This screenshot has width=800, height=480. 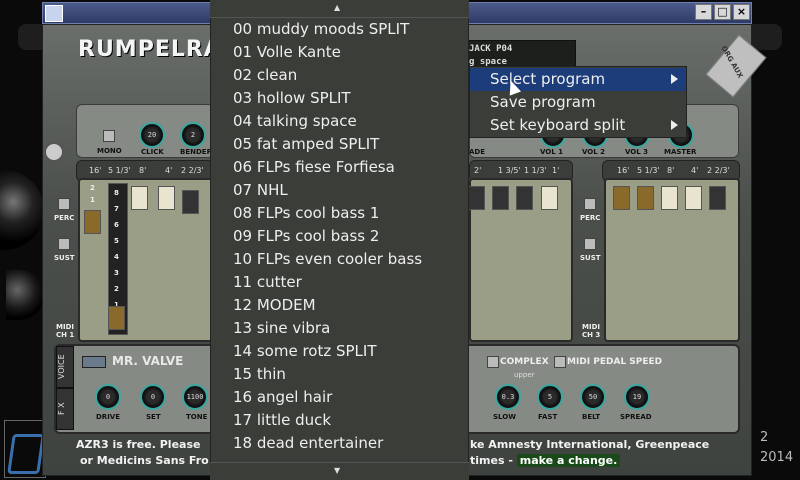 What do you see at coordinates (348, 259) in the screenshot?
I see `program-item: 10 FLPs even cooler bass` at bounding box center [348, 259].